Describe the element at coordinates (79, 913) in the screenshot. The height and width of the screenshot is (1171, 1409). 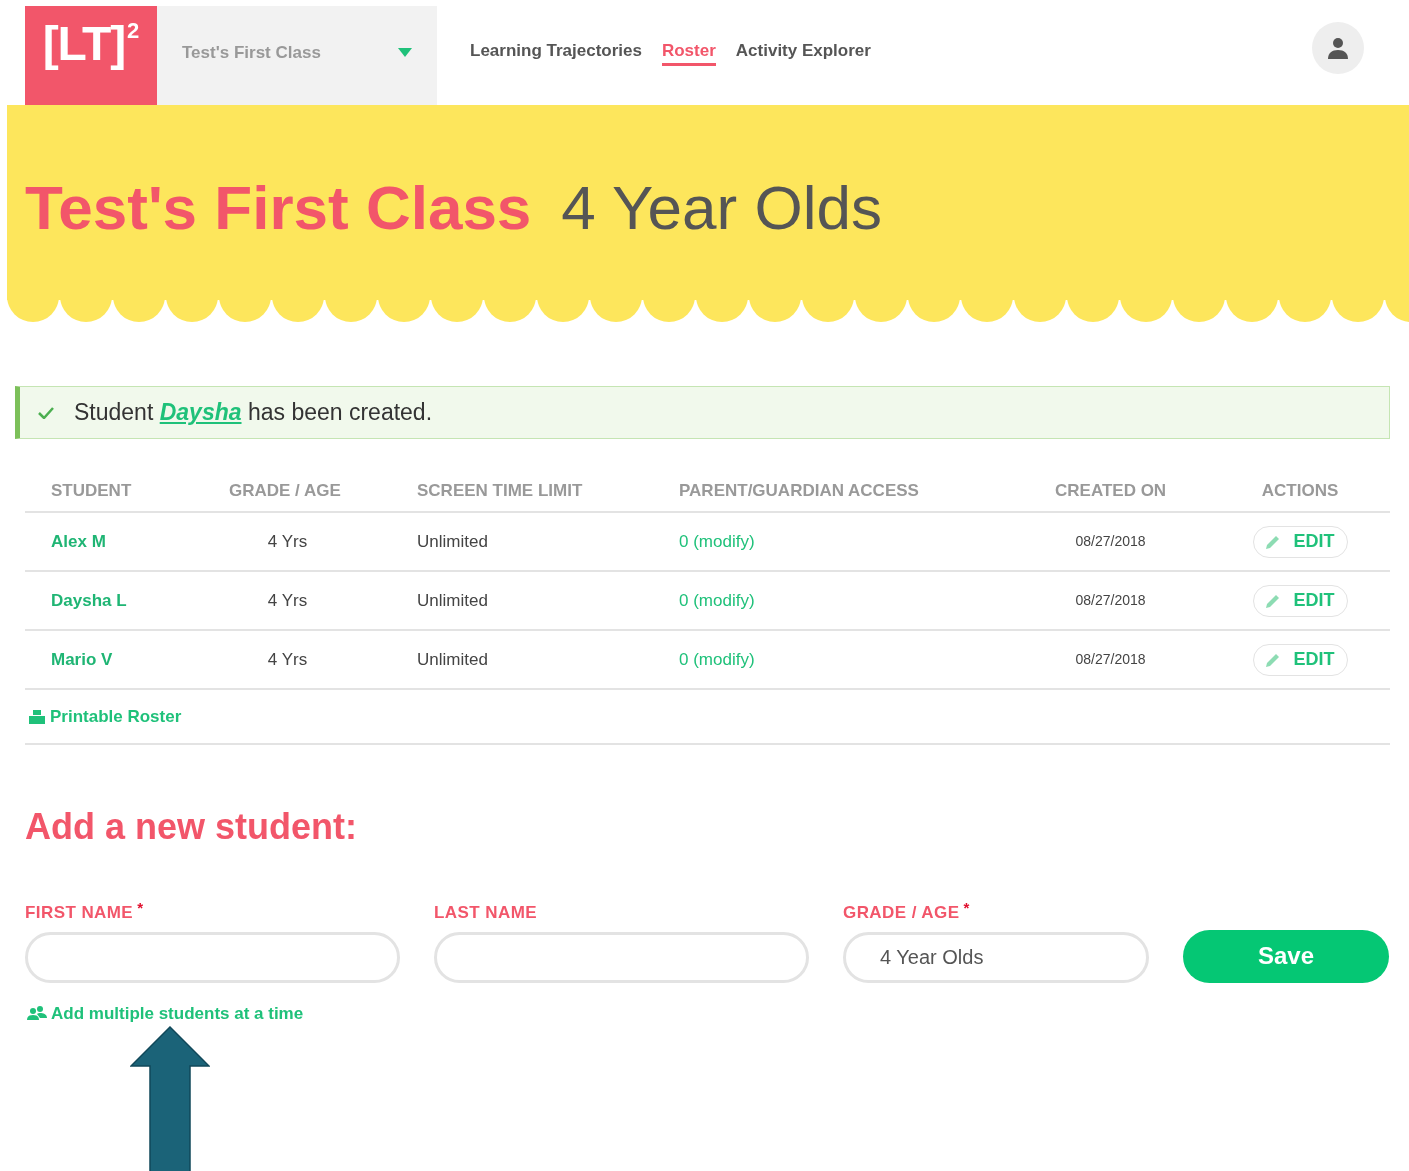
I see `field-label: FIRST NAME` at that location.